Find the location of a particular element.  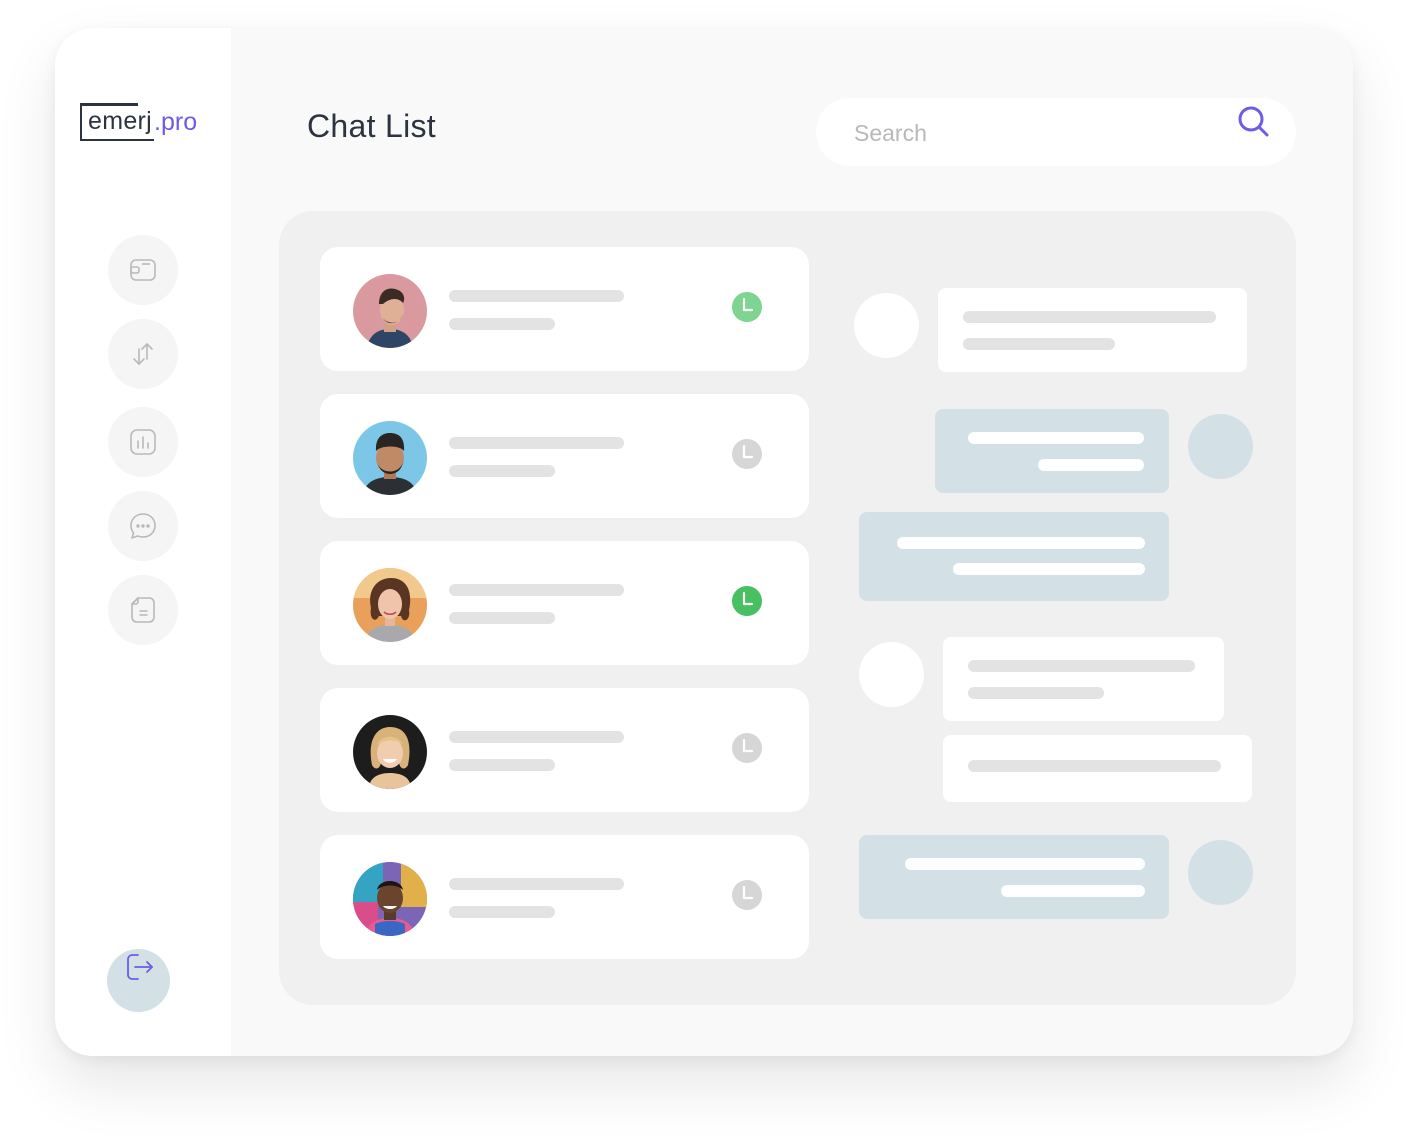

avatar-man-pink-background is located at coordinates (390, 311).